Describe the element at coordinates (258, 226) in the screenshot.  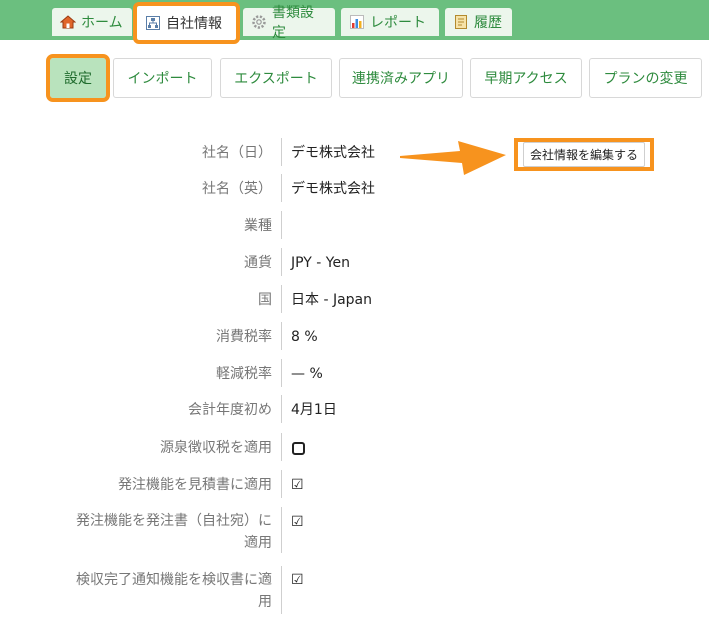
I see `field-label: 業種` at that location.